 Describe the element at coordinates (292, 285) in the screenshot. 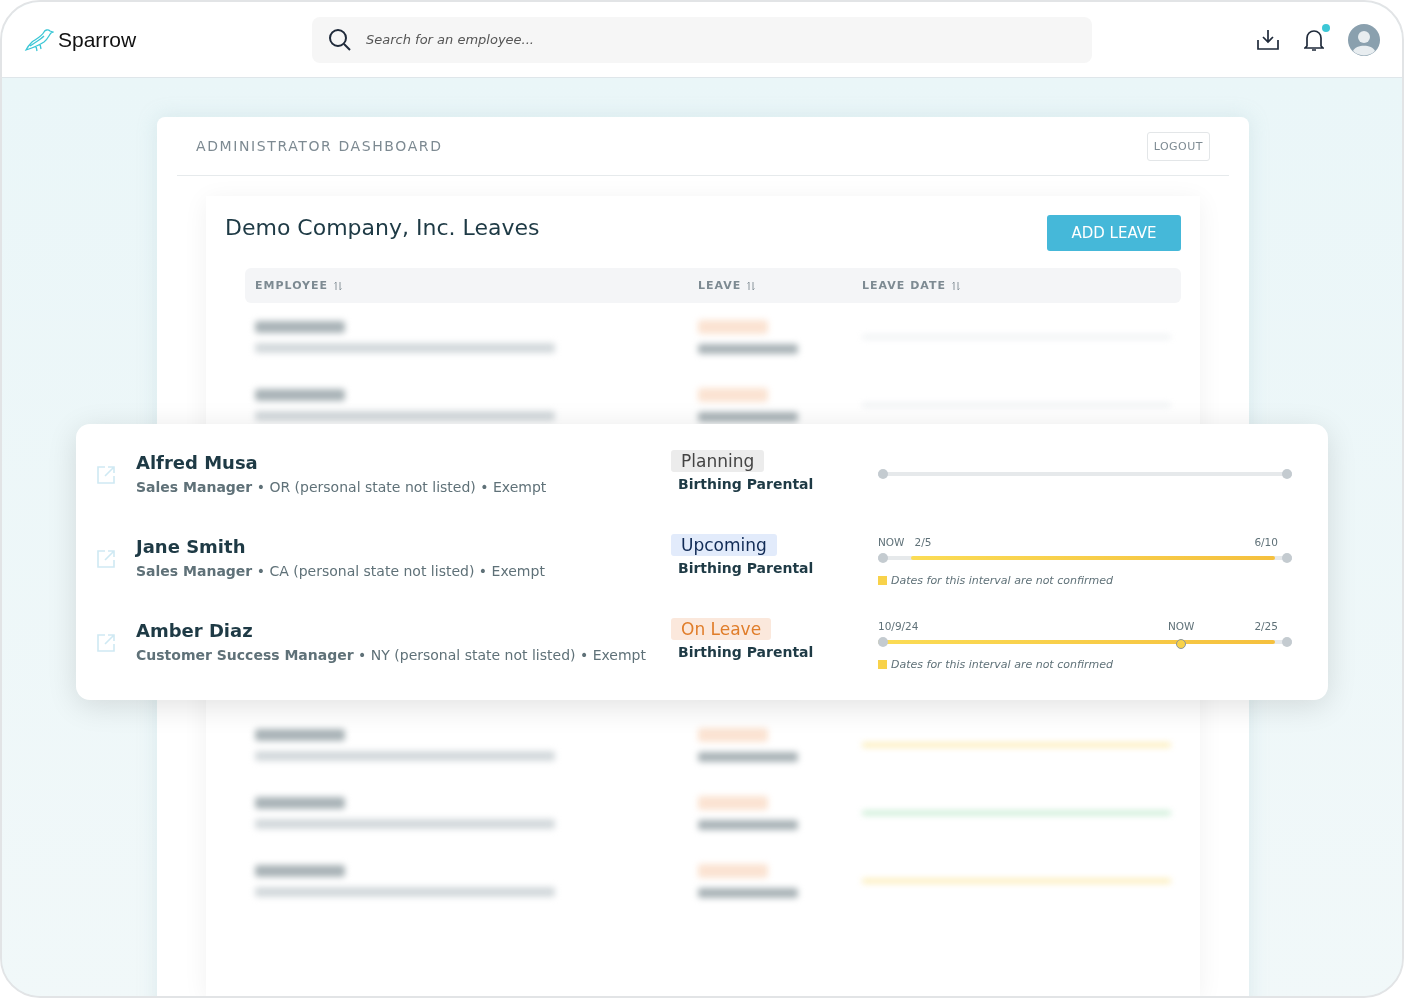

I see `column-header: EMPLOYEE` at that location.